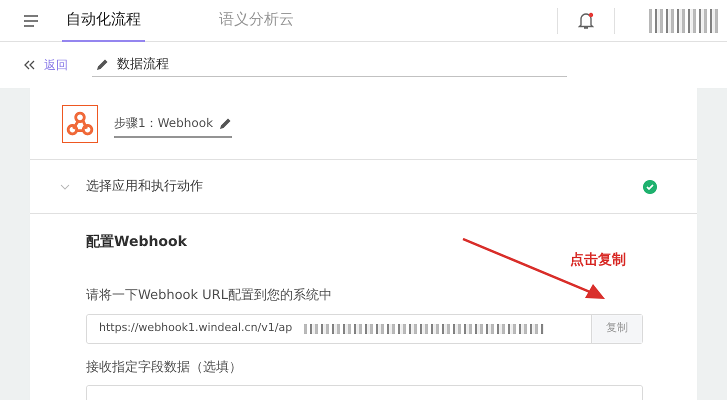  I want to click on annotation-text: 点击复制, so click(598, 260).